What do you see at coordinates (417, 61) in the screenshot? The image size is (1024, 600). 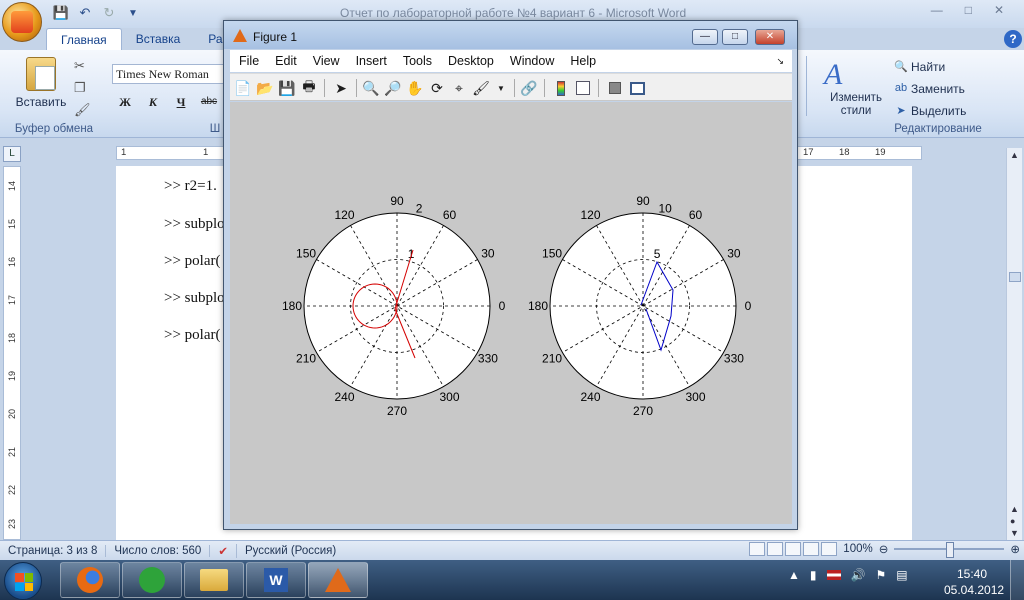 I see `menu-tools: Tools` at bounding box center [417, 61].